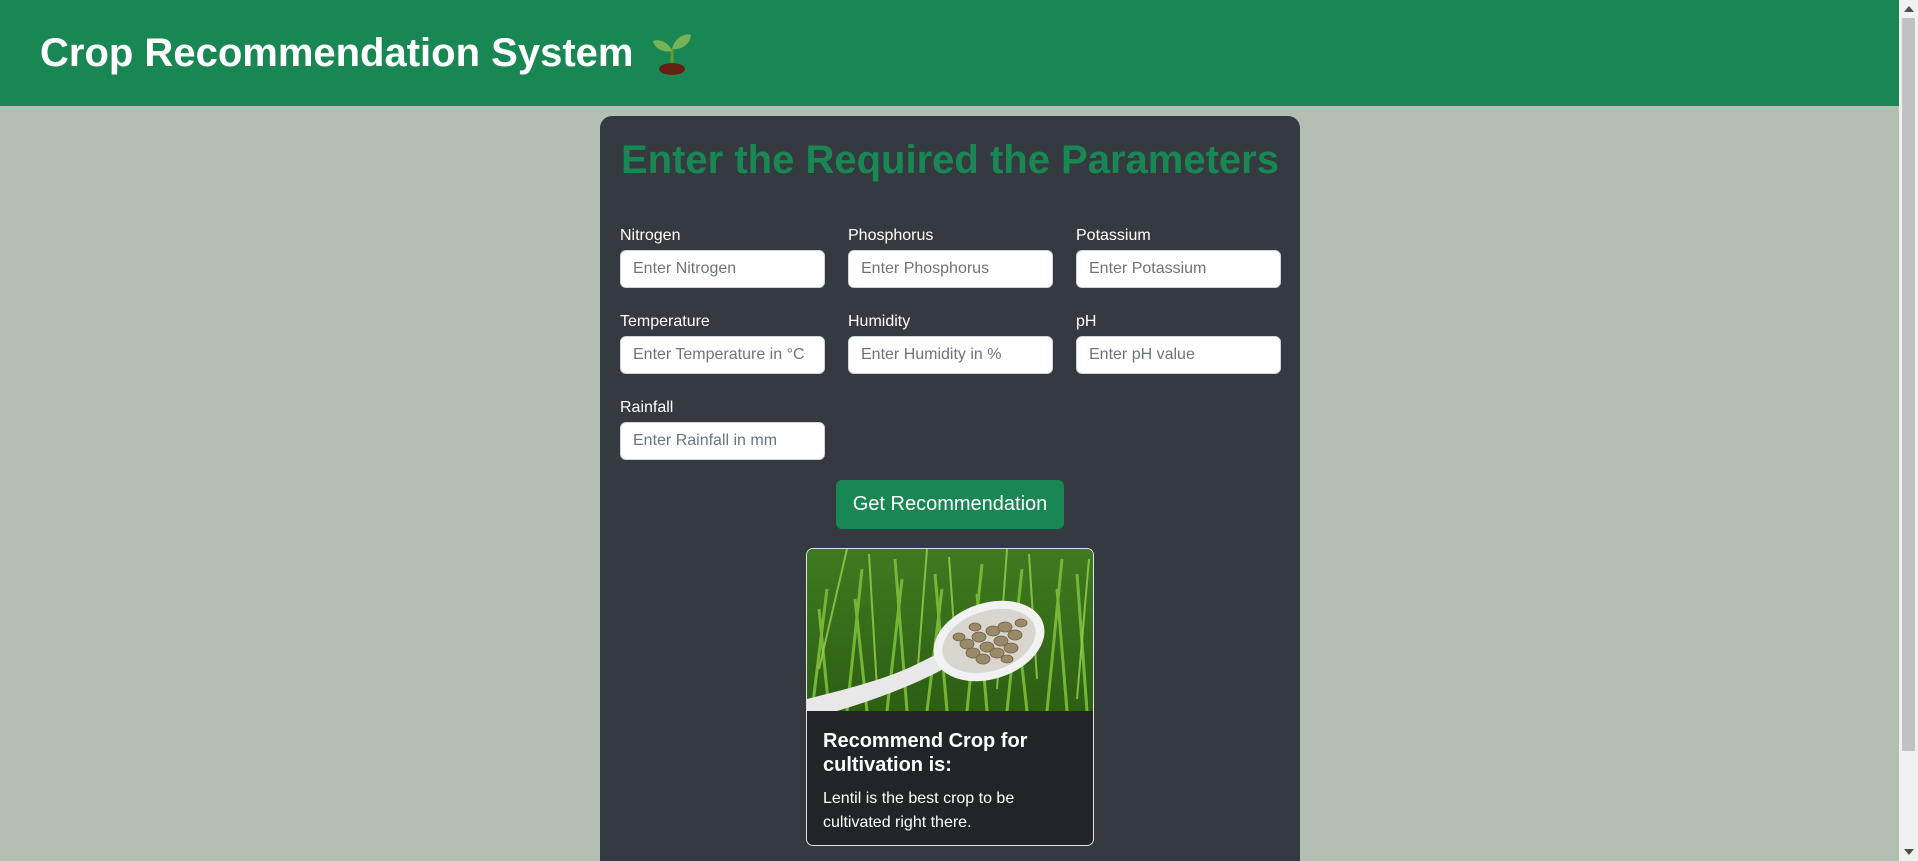 The width and height of the screenshot is (1918, 861). Describe the element at coordinates (950, 504) in the screenshot. I see `get-recommendation-button: Get Recommendation` at that location.